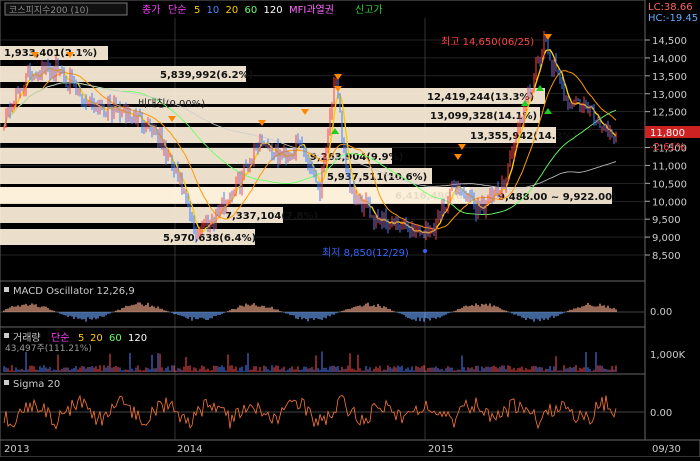 This screenshot has height=461, width=700. Describe the element at coordinates (49, 10) in the screenshot. I see `symbol-text: 코스피지수200 (10)` at that location.